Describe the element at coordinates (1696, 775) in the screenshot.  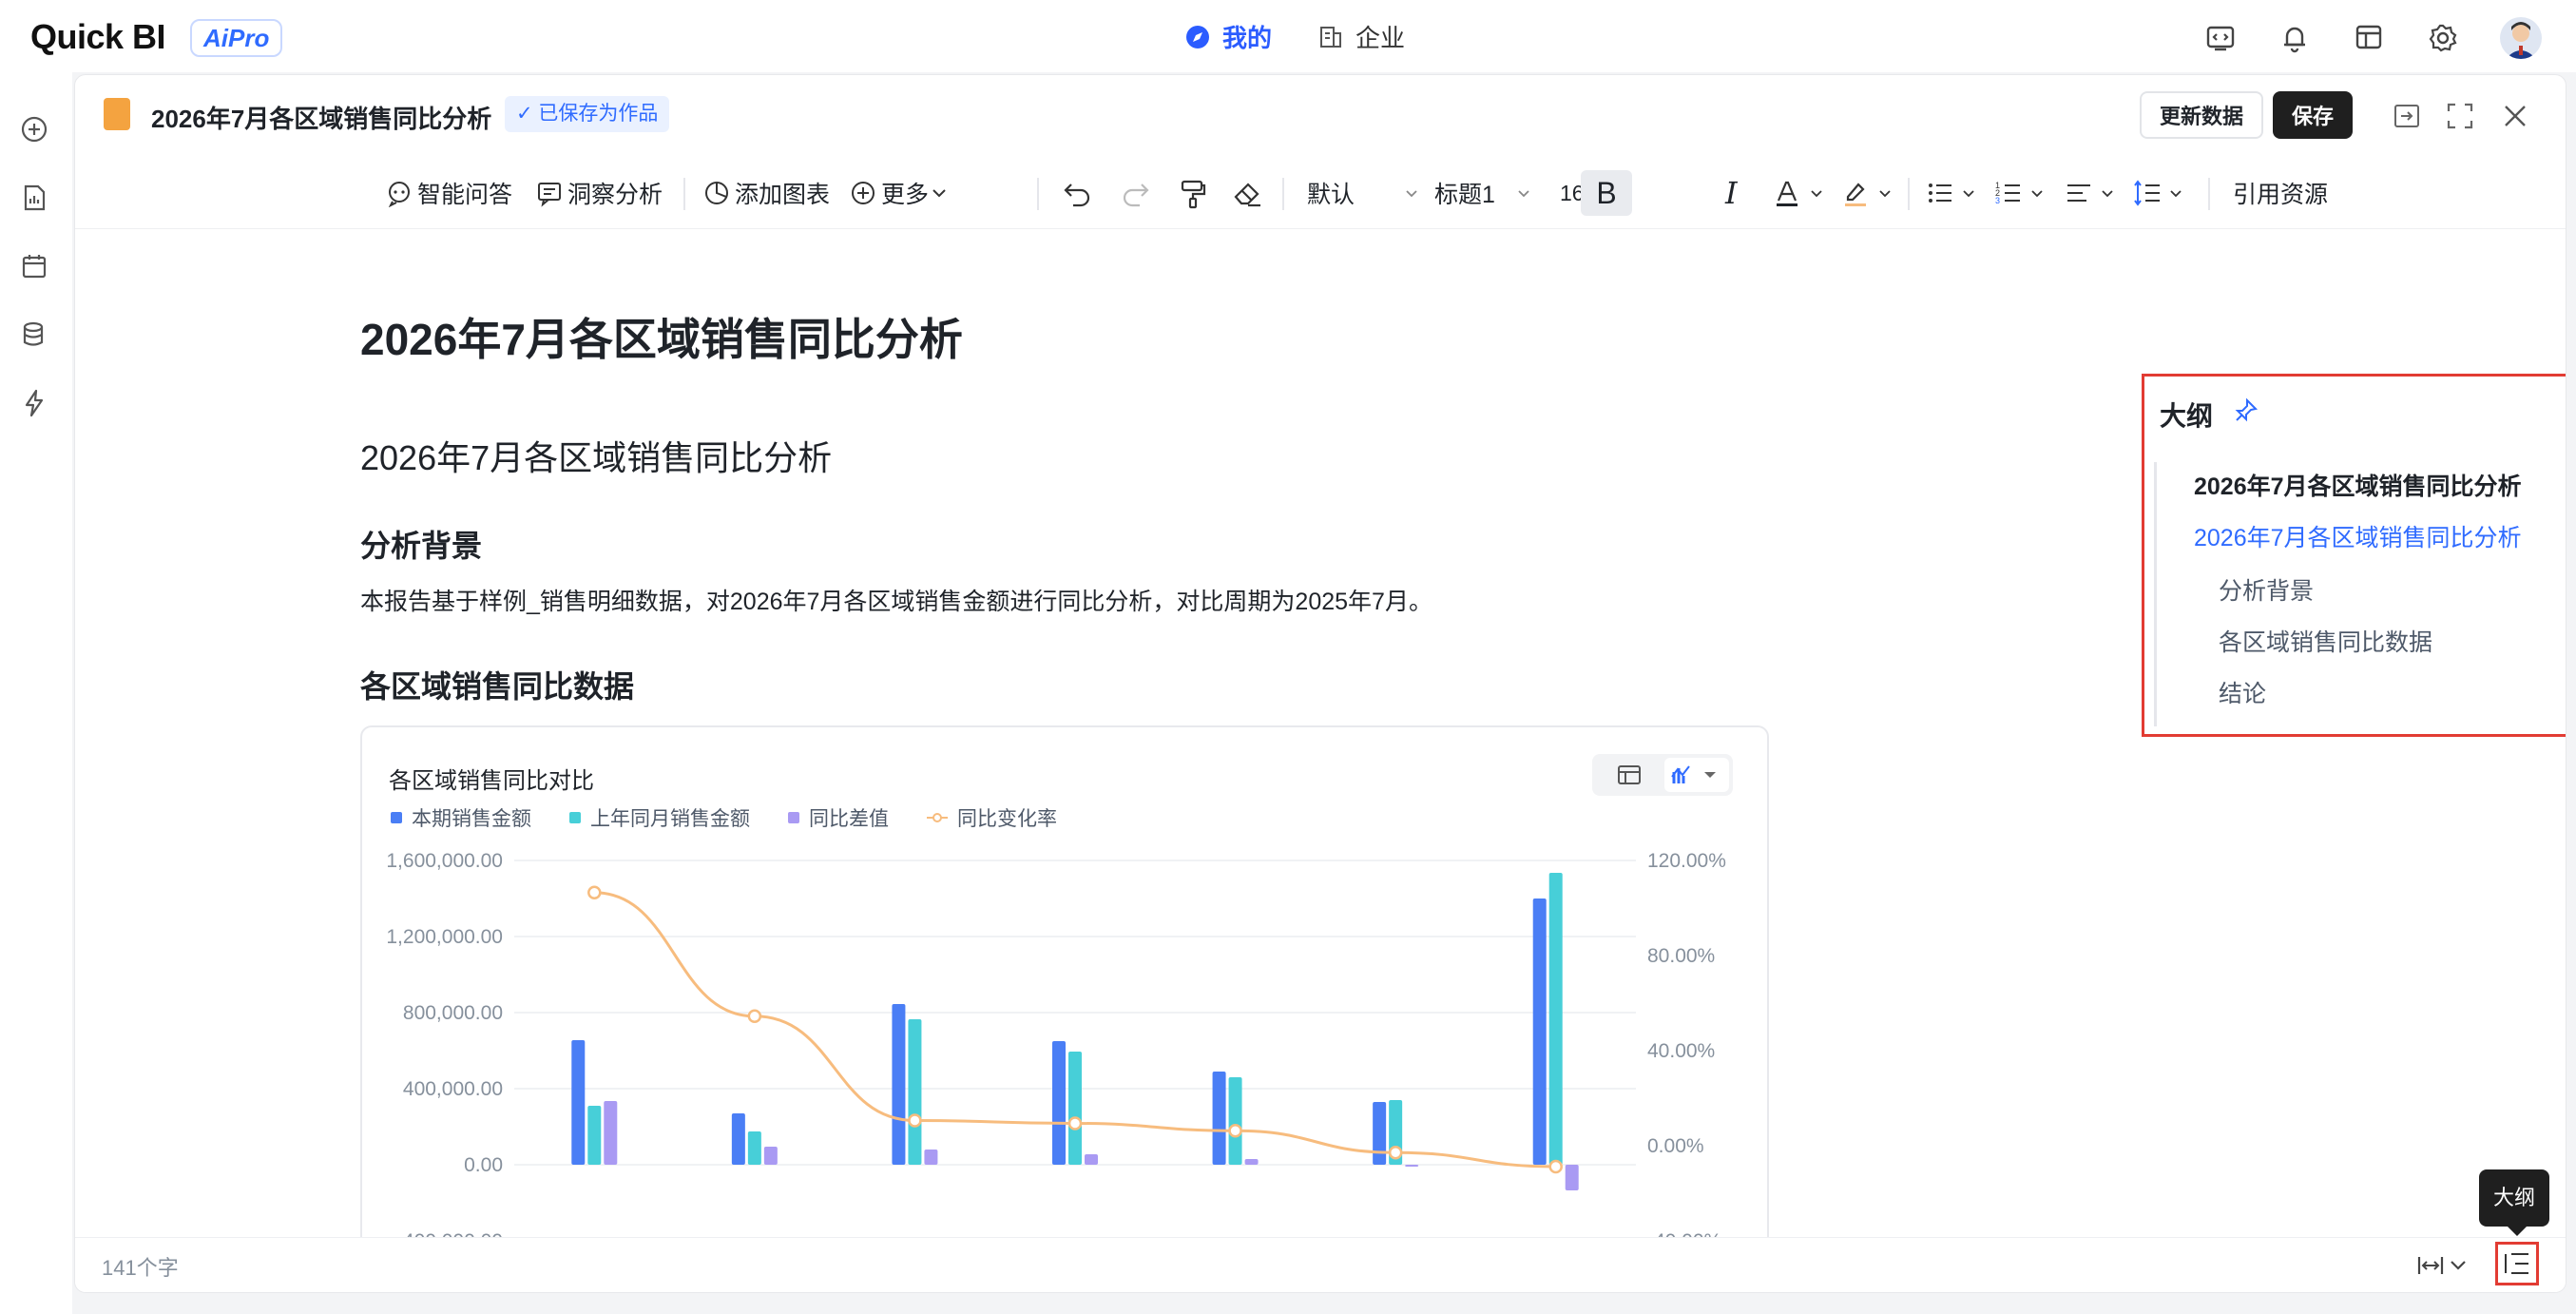
I see `chart-view-tab` at that location.